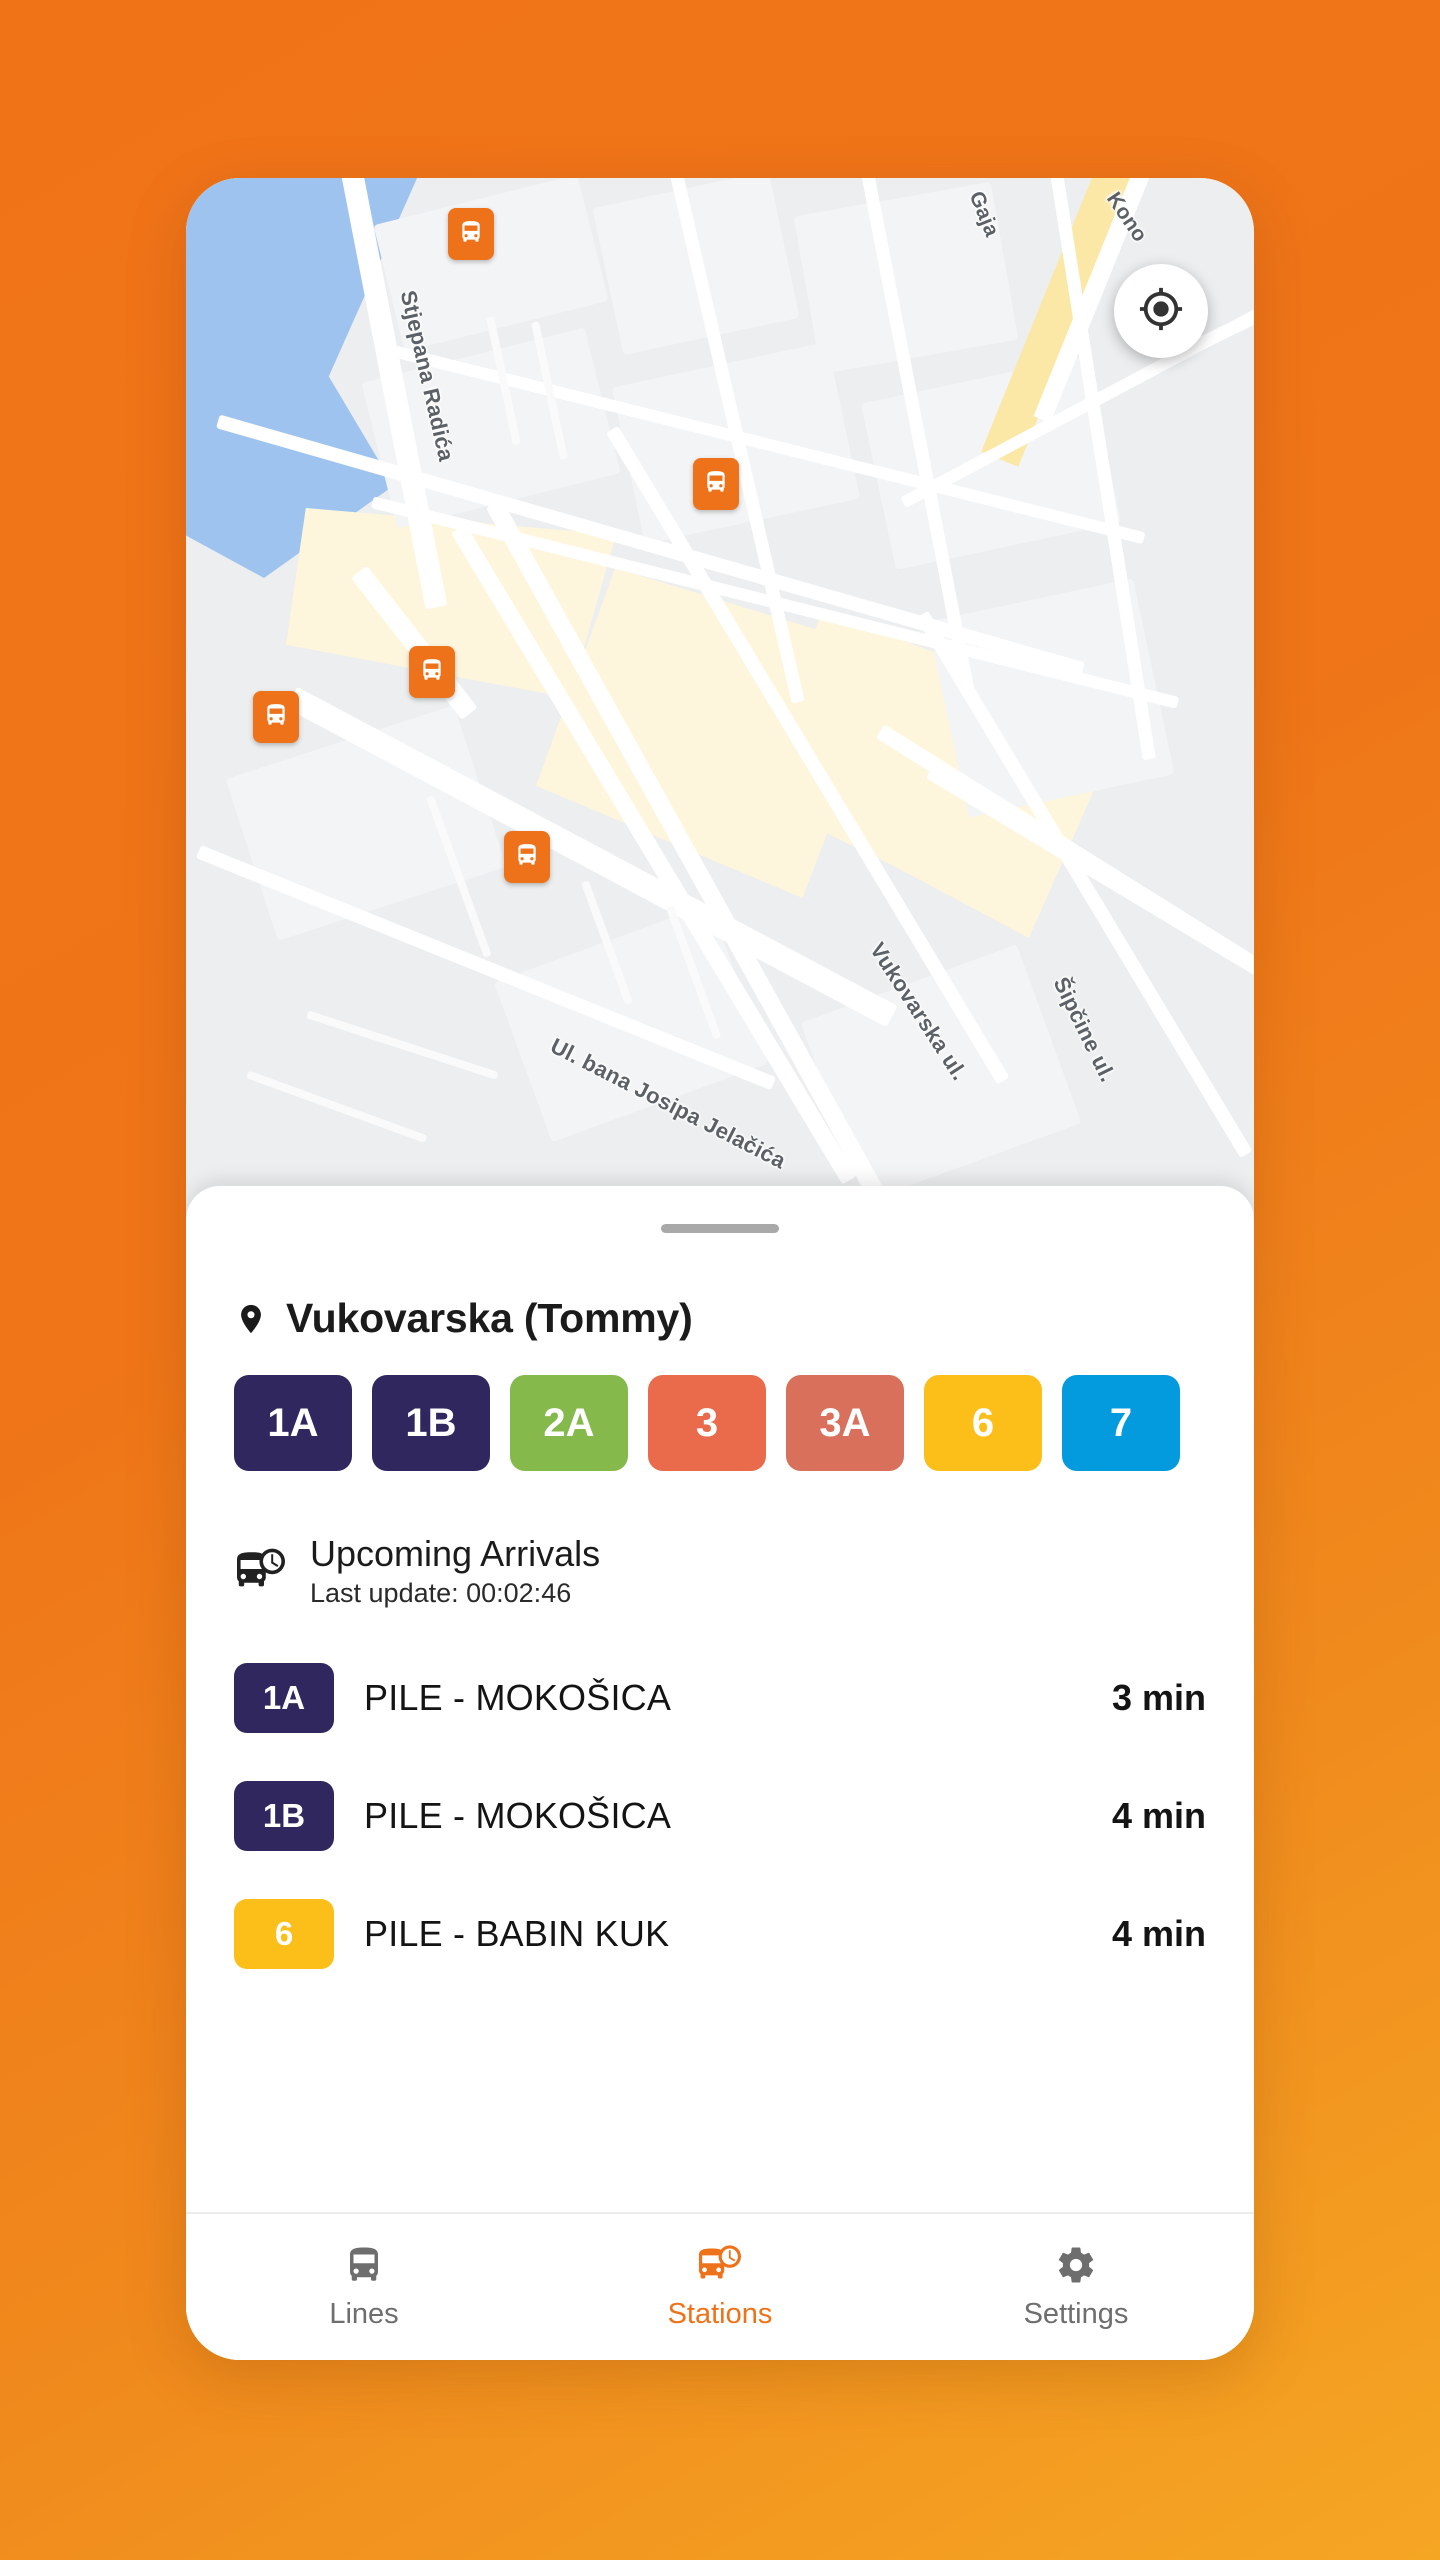 The image size is (1440, 2560). I want to click on line-badge-label: 1A, so click(293, 1422).